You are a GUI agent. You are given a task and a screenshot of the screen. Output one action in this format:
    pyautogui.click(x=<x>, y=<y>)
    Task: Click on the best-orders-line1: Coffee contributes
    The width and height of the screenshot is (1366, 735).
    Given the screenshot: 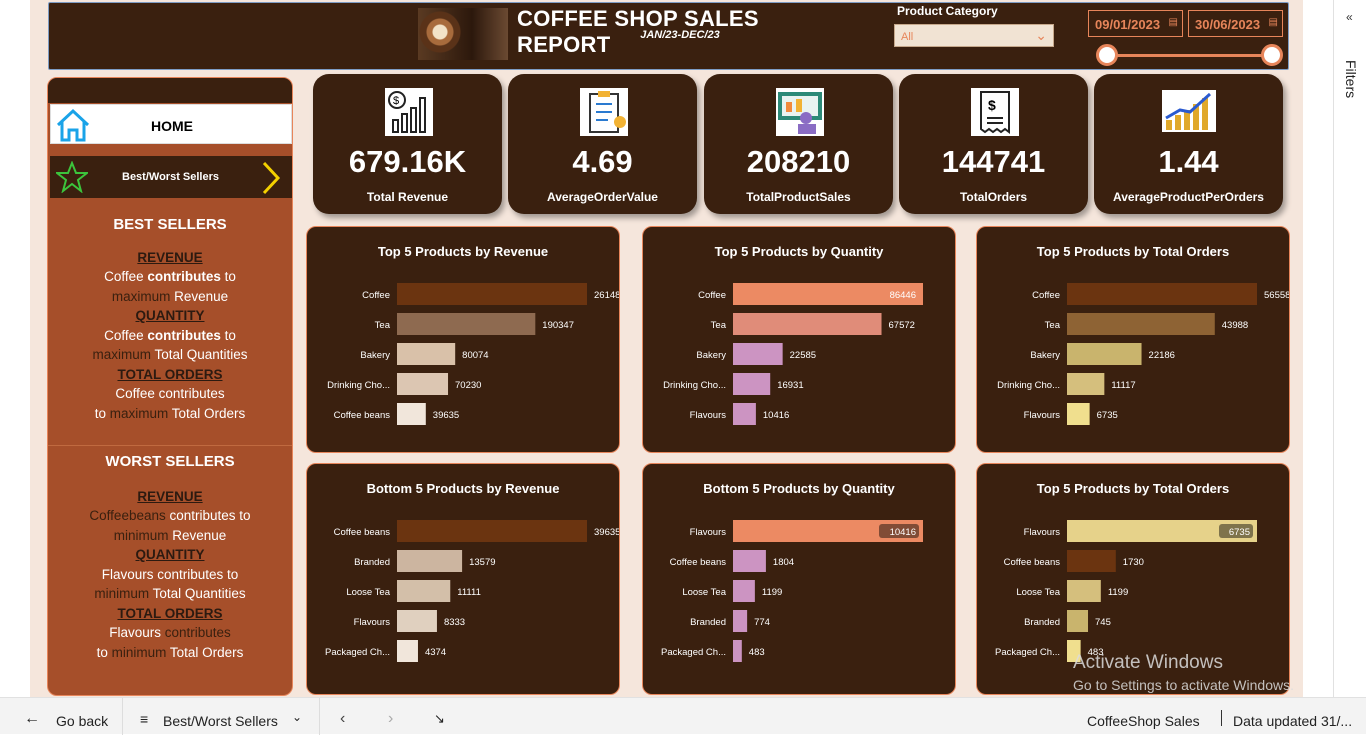 What is the action you would take?
    pyautogui.click(x=170, y=393)
    